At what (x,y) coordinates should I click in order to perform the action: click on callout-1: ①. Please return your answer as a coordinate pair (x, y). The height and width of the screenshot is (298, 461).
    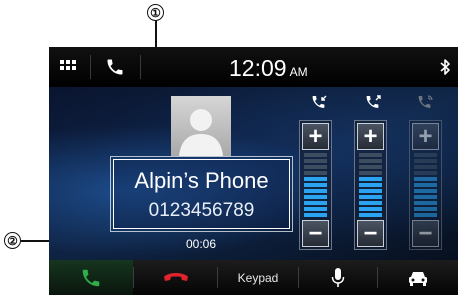
    Looking at the image, I should click on (155, 12).